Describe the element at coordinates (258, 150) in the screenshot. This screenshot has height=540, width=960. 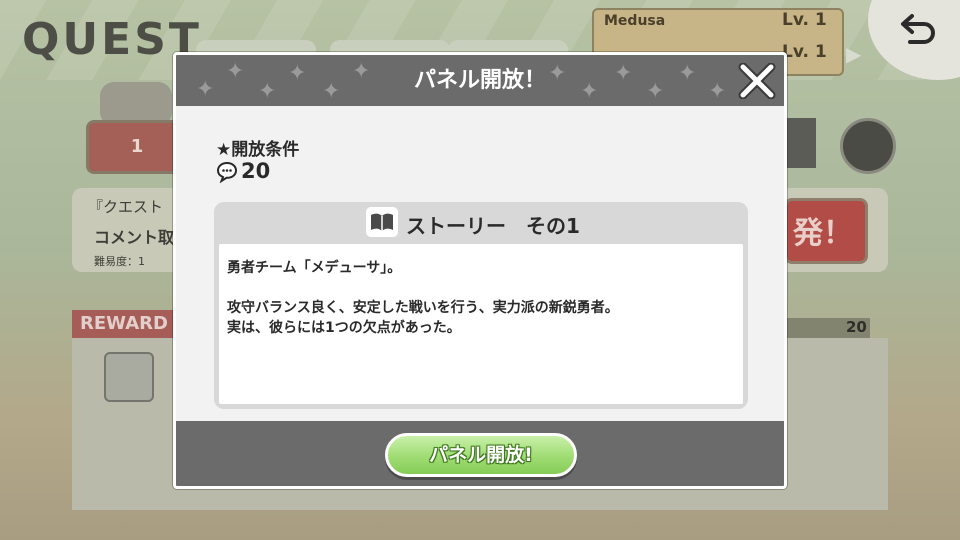
I see `unlock-condition-label: ★開放条件` at that location.